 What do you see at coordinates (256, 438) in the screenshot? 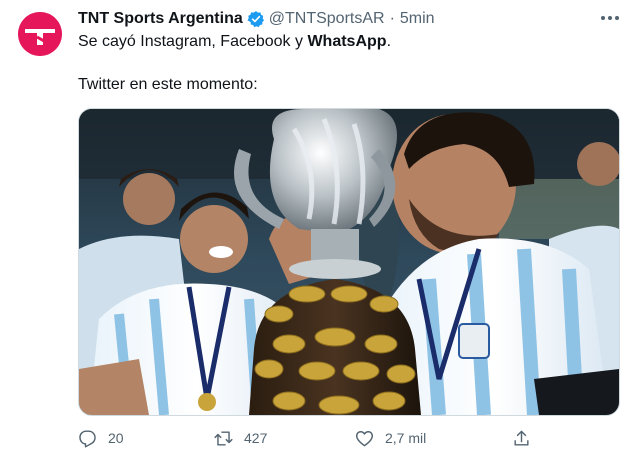
I see `retweet-count: 427` at bounding box center [256, 438].